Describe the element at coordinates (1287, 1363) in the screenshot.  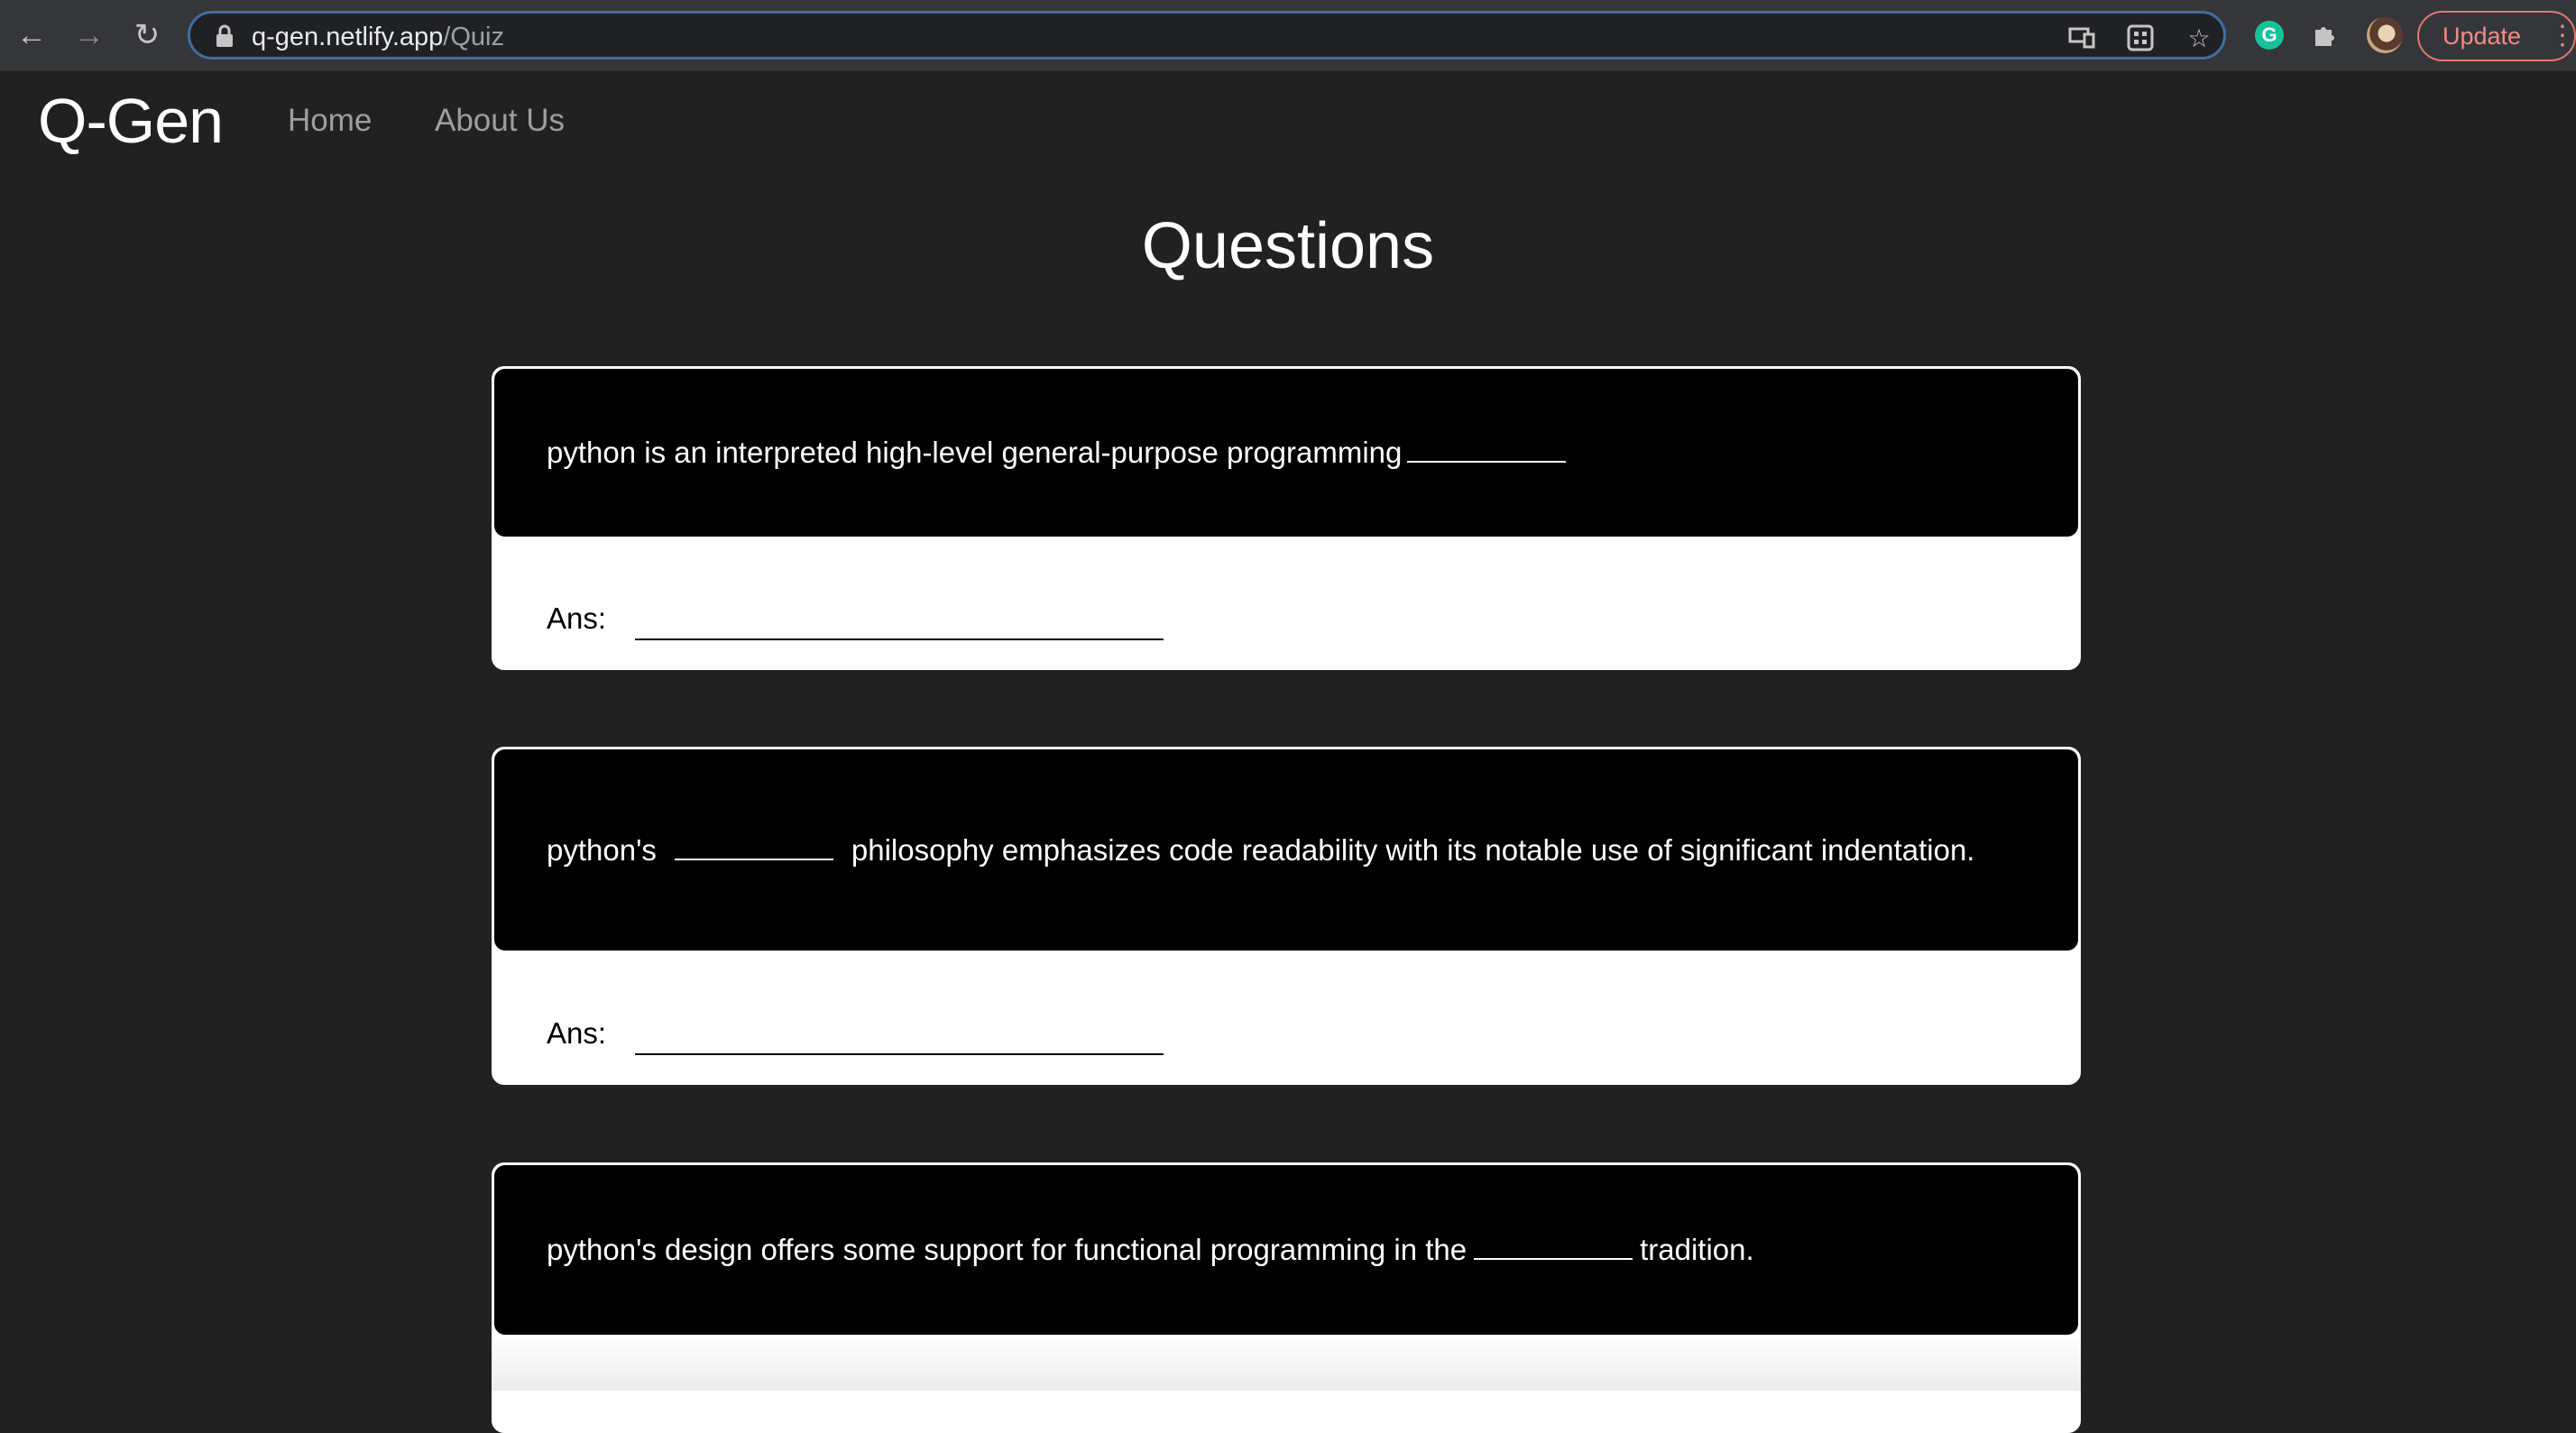
I see `answer-area-partial` at that location.